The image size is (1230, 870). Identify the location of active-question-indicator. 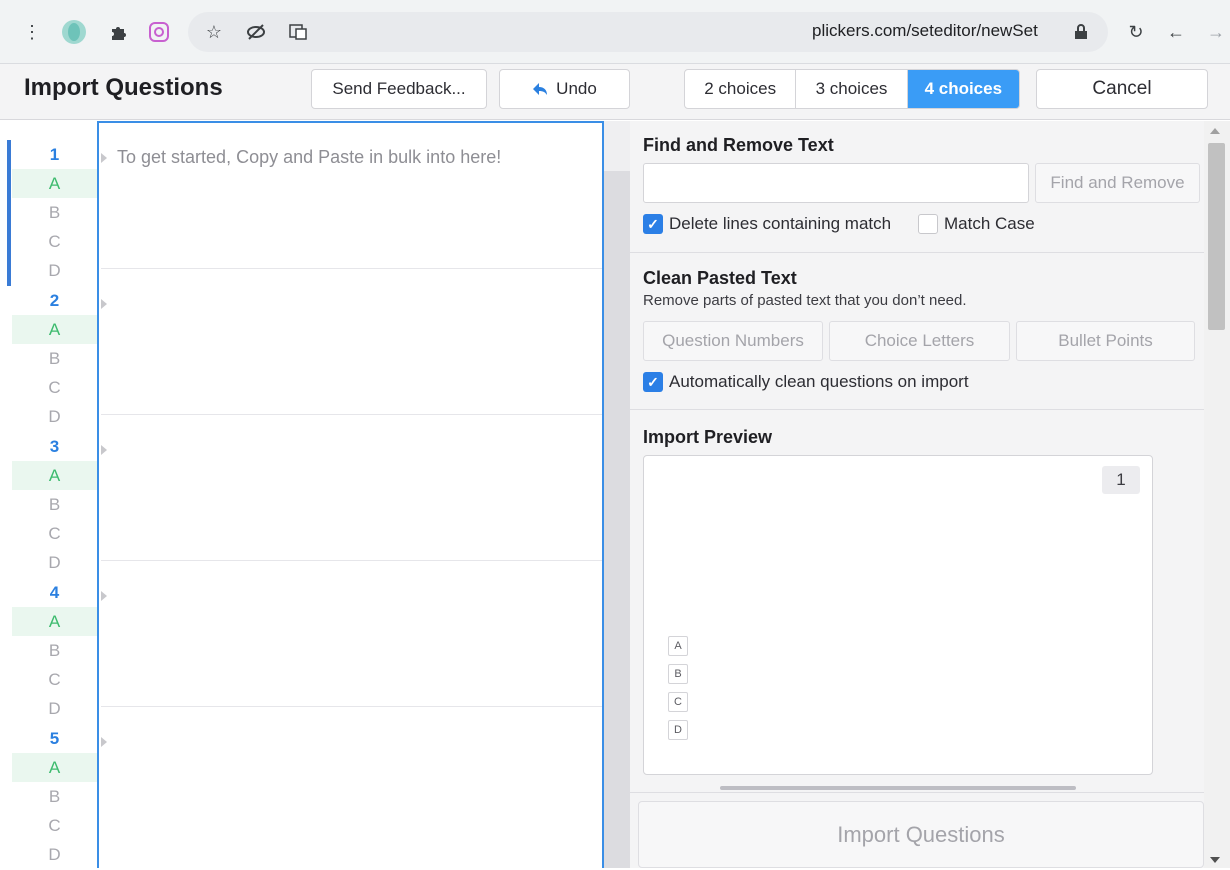
(9, 213).